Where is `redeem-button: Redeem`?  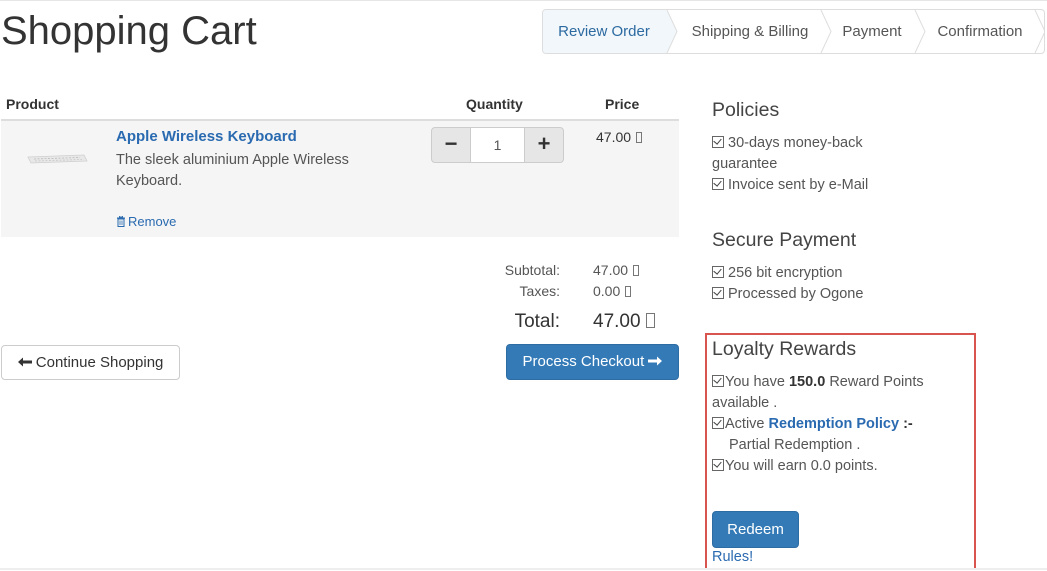
redeem-button: Redeem is located at coordinates (755, 529).